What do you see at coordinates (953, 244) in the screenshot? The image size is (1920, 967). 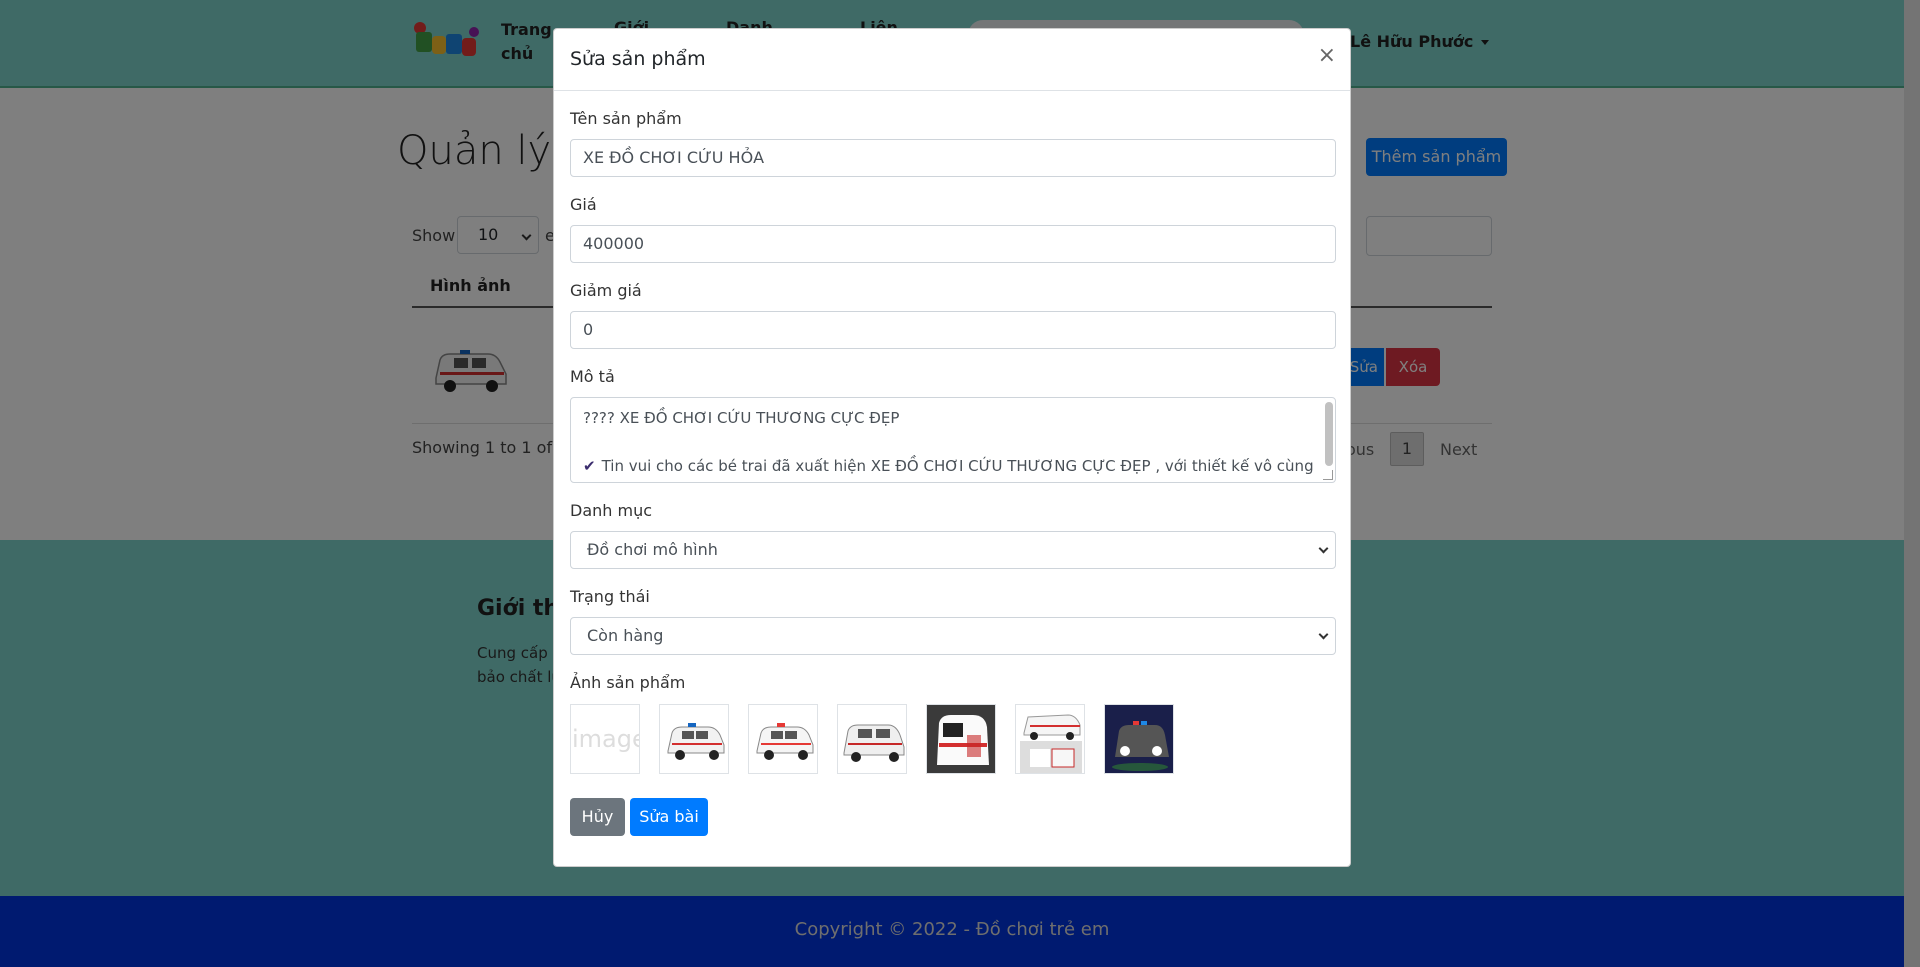 I see `price-input: 400000` at bounding box center [953, 244].